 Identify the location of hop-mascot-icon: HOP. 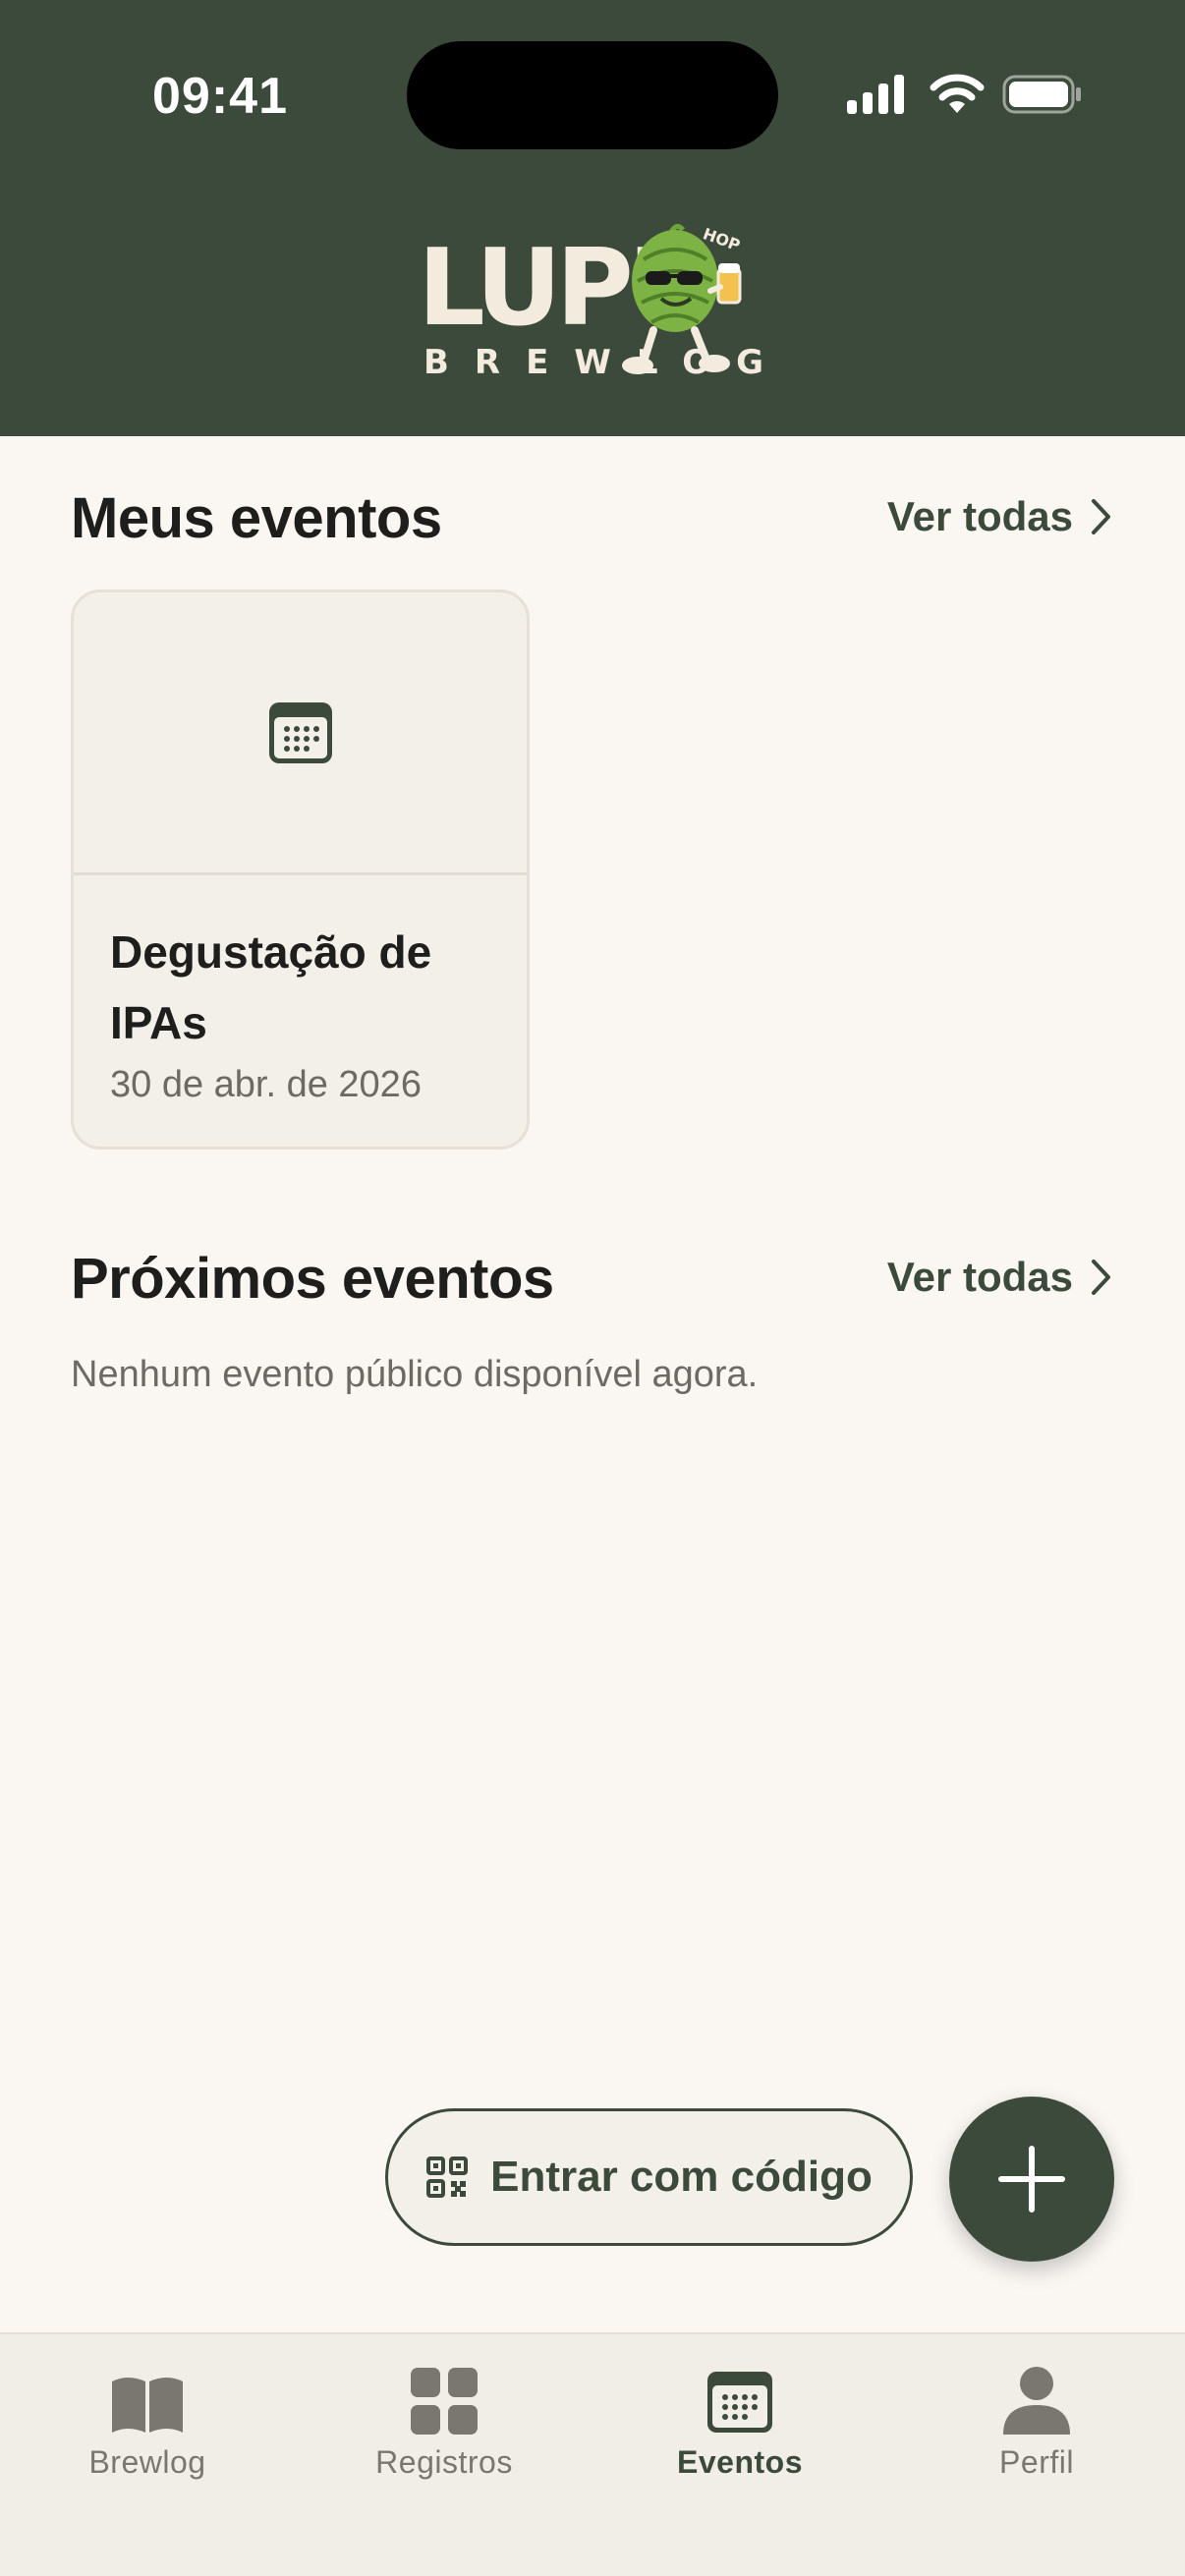
(683, 299).